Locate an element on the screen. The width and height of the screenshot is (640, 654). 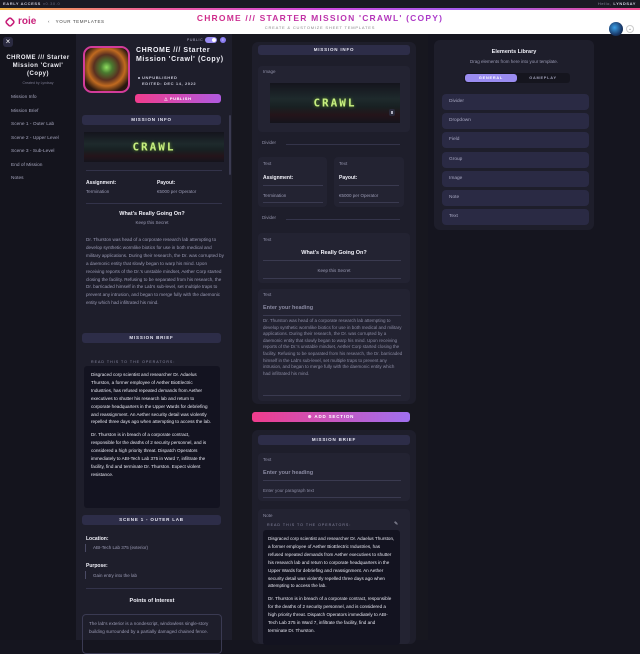
info-icon: i is located at coordinates (223, 40).